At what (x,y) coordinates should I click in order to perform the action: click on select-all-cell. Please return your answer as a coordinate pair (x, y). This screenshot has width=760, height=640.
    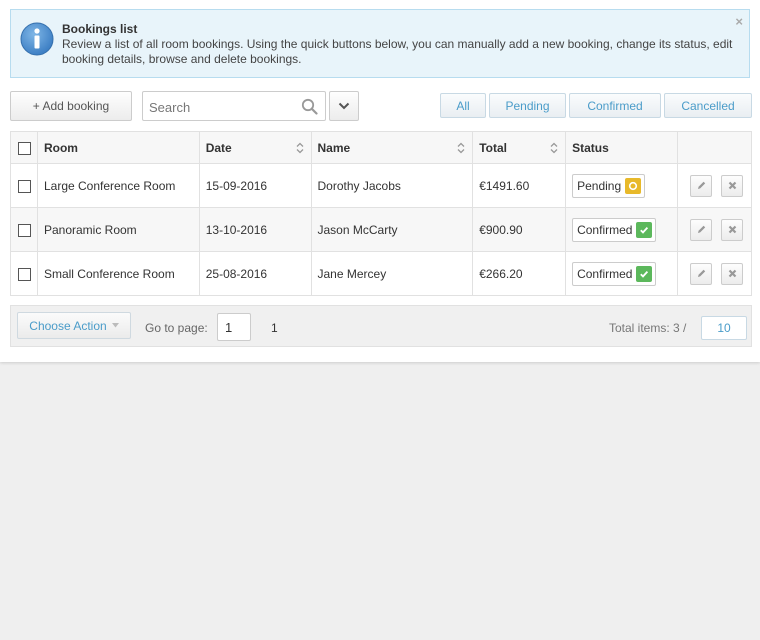
    Looking at the image, I should click on (24, 147).